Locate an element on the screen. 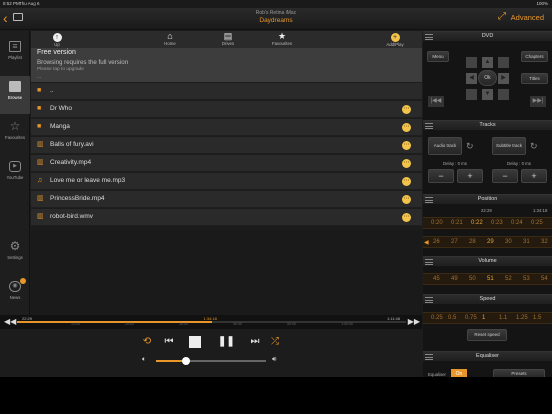 This screenshot has height=414, width=552. favourites-button: ★ Favourites is located at coordinates (282, 39).